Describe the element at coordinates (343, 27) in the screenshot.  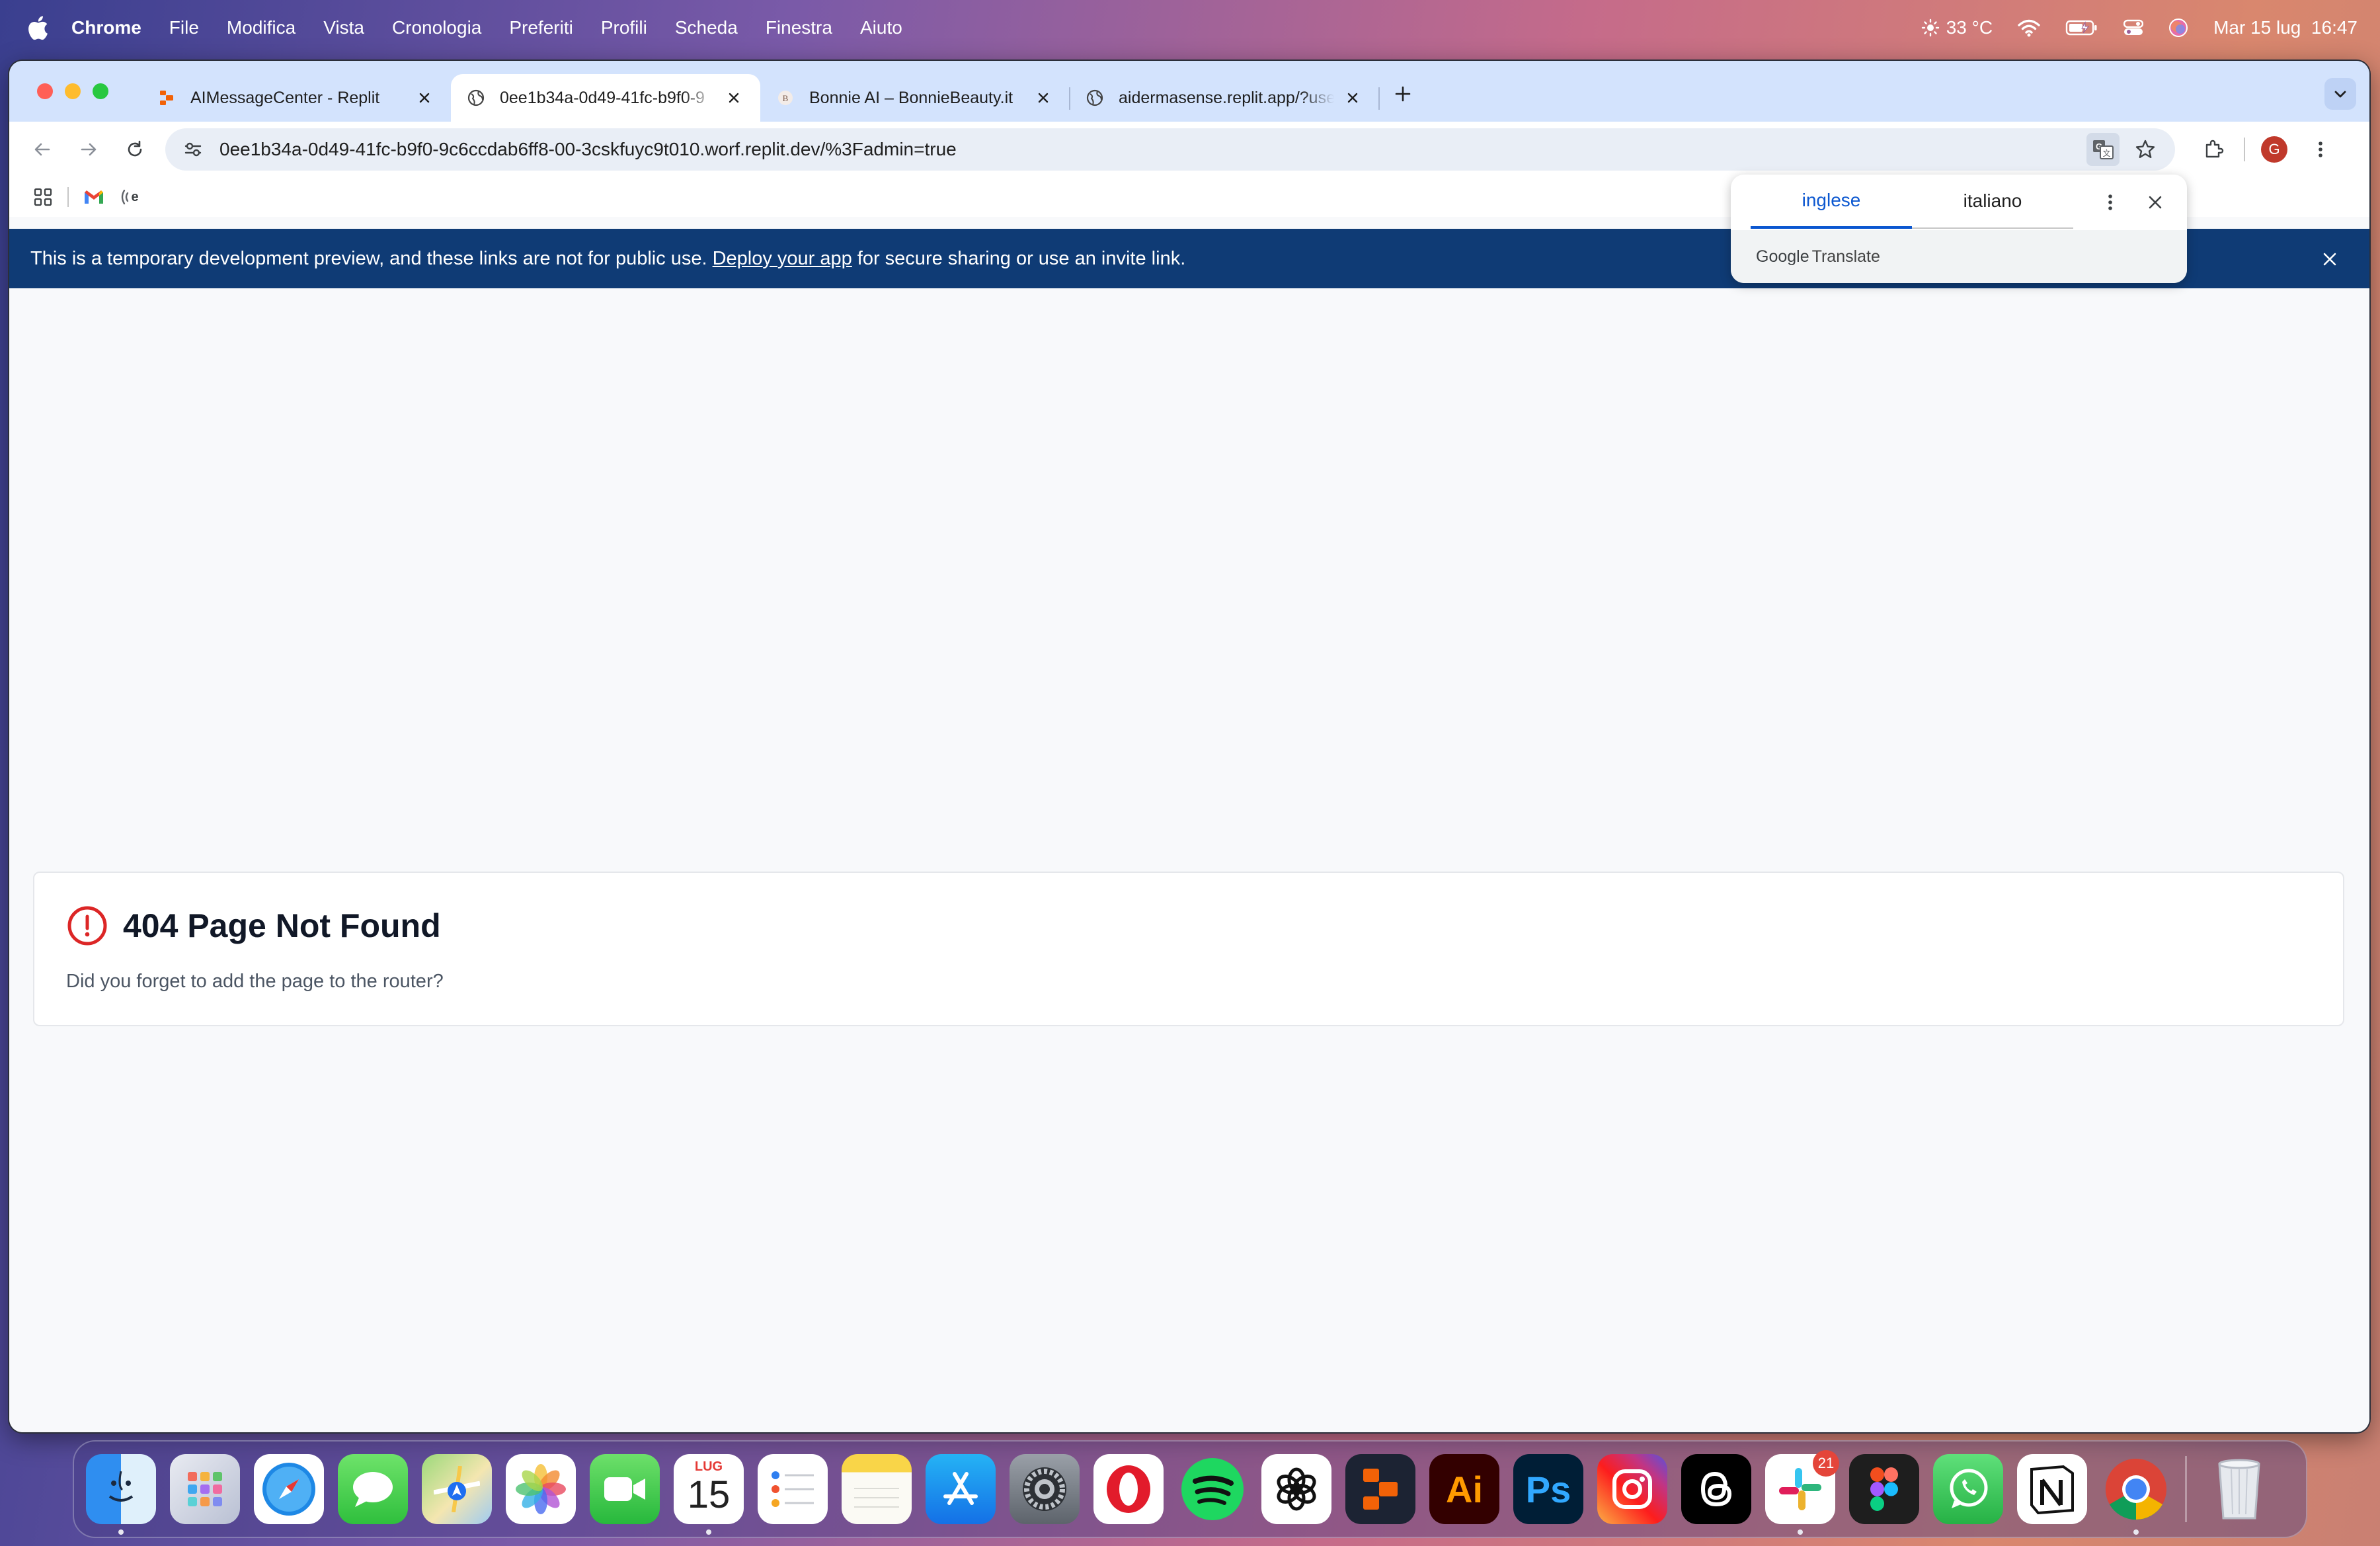
I see `menu-vista: Vista` at that location.